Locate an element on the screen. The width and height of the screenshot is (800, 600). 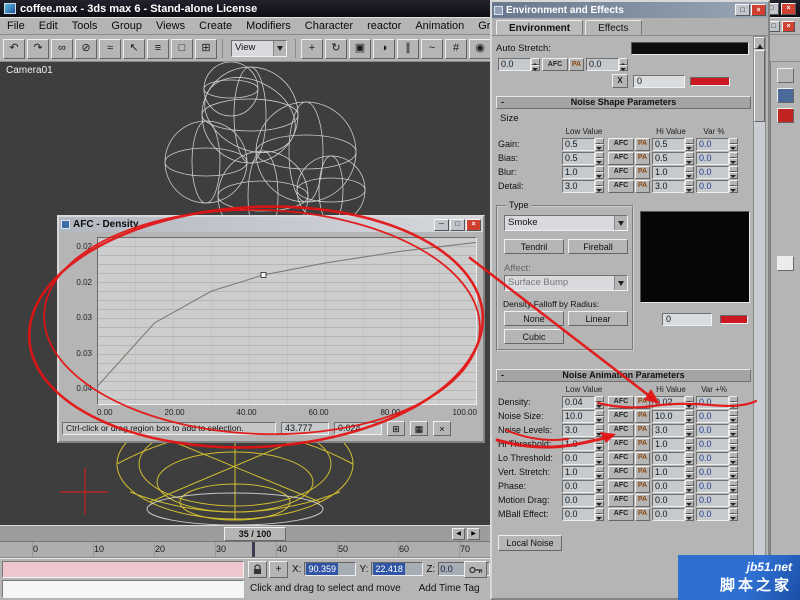
tendril-button: Tendril is located at coordinates (534, 246).